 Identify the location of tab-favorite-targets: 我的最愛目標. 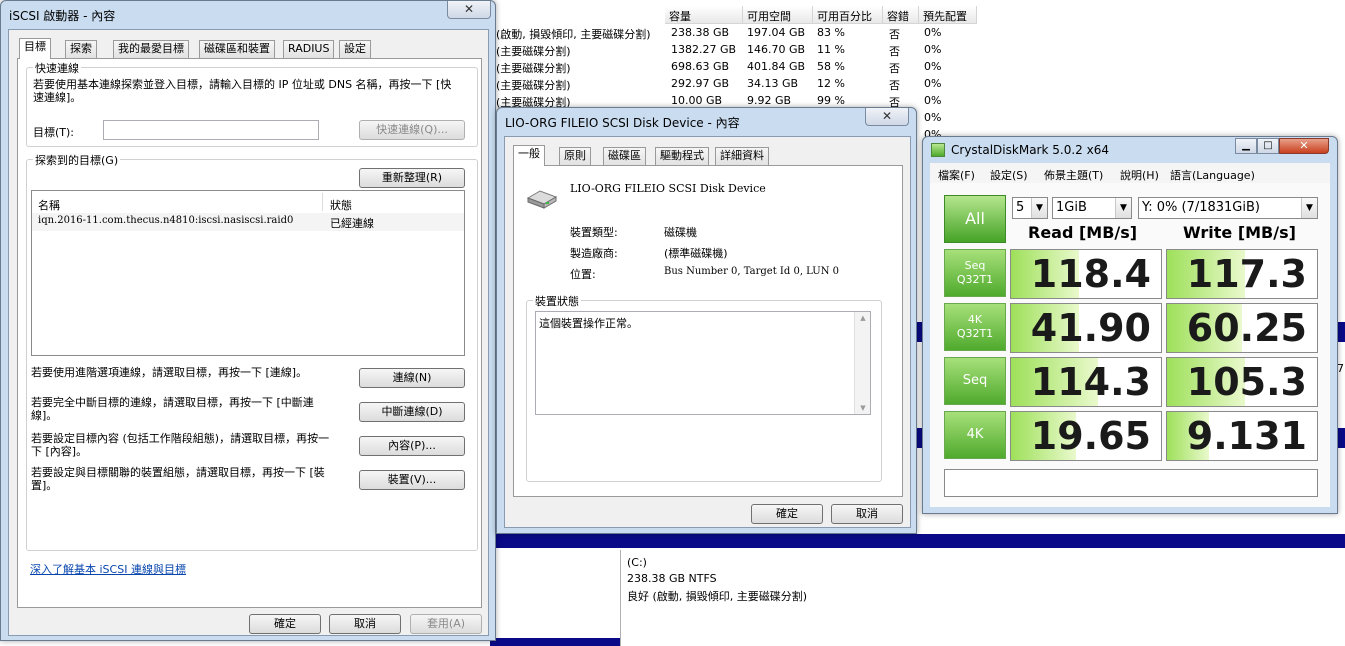
(151, 49).